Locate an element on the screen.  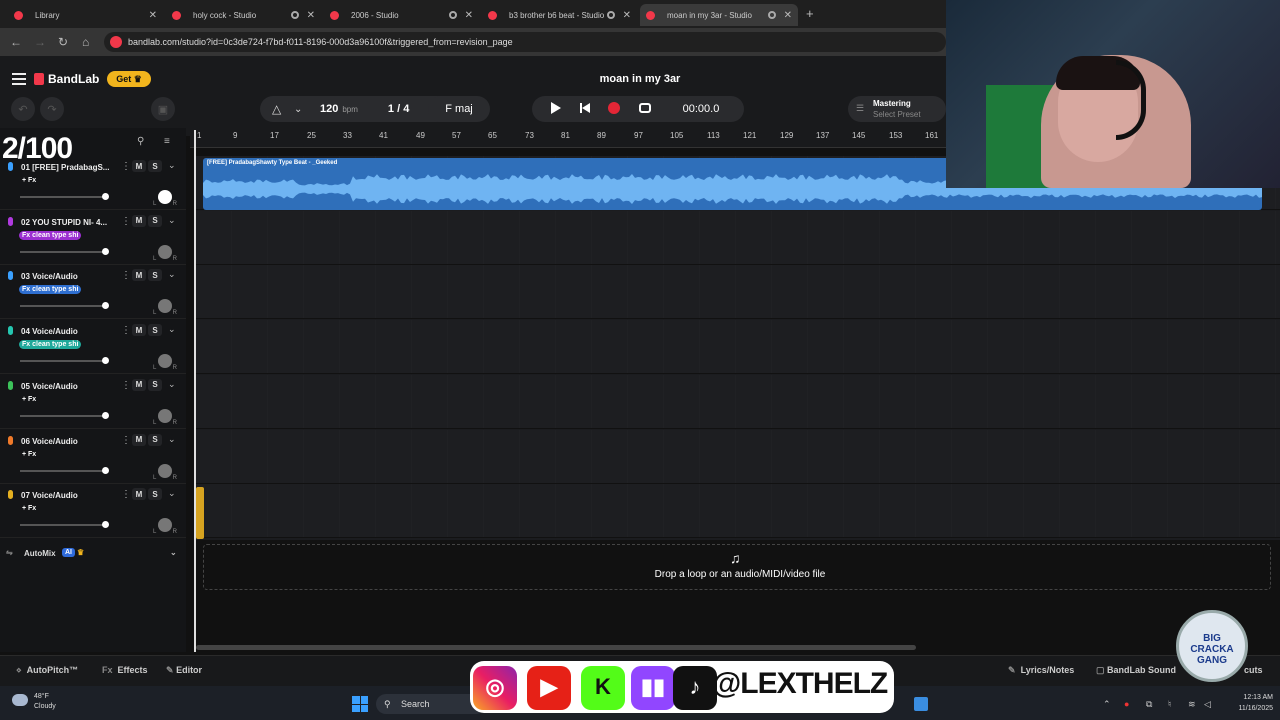
track-header: 03 Voice/Audio ⋮ M S ⌄ Fx clean type shi L R is located at coordinates (93, 292).